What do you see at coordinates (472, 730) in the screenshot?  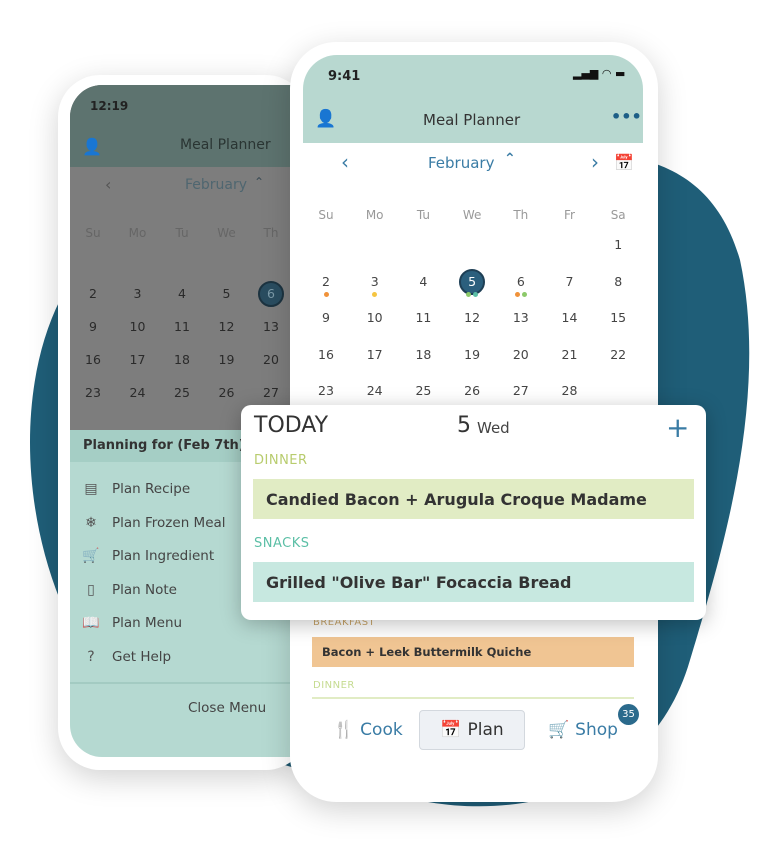 I see `tab-plan: 📅 Plan` at bounding box center [472, 730].